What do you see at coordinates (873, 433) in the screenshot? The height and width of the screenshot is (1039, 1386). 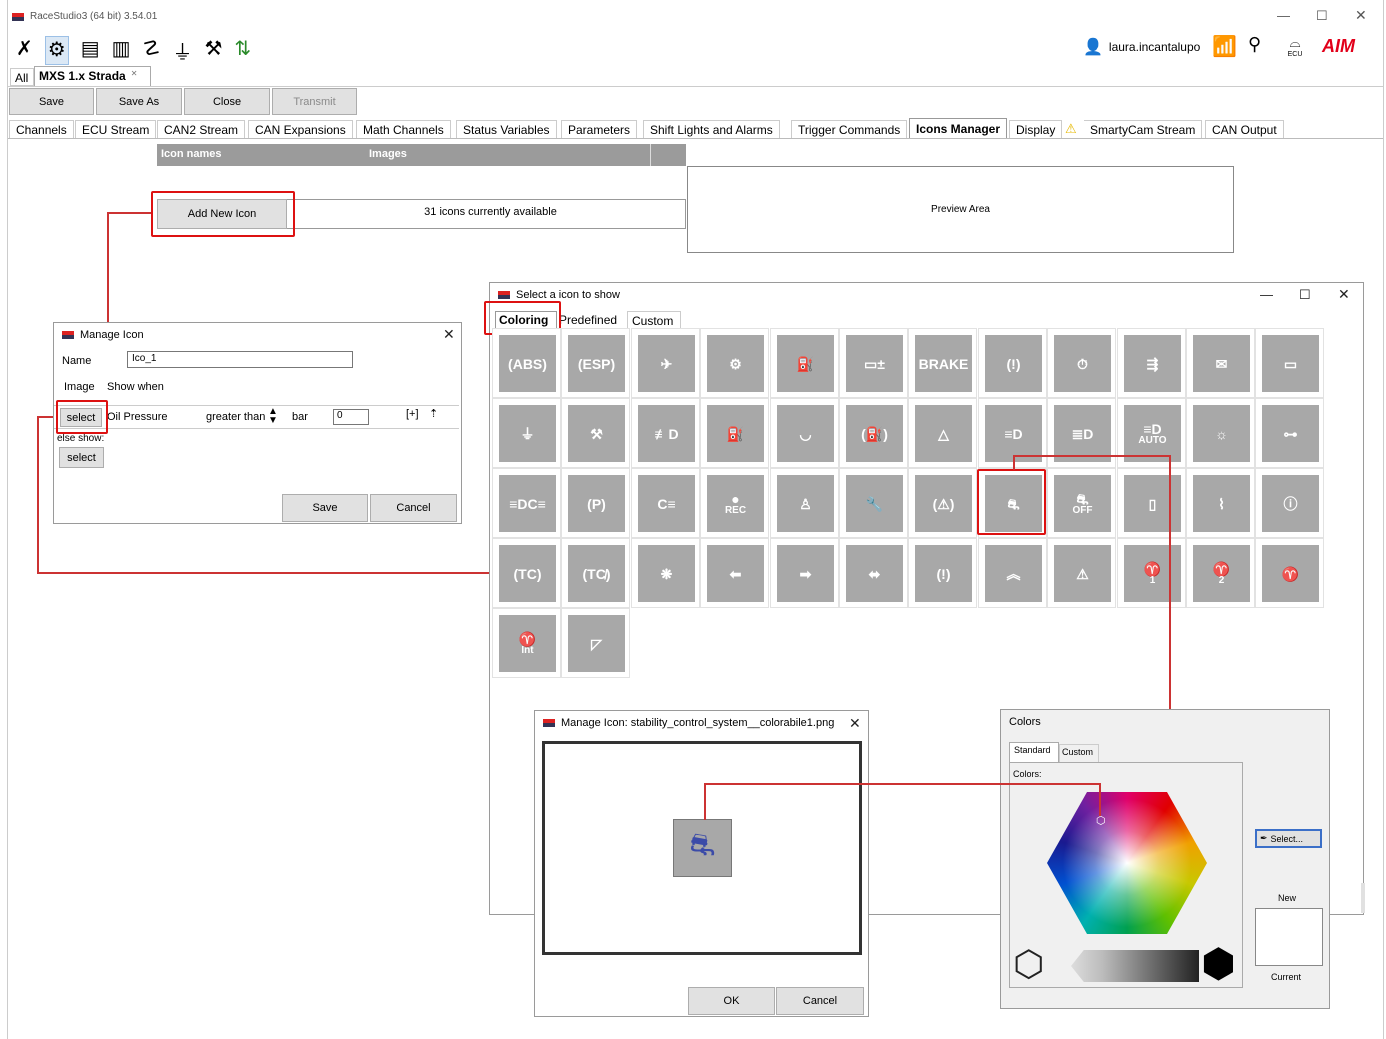 I see `icon-cell: (⛽)` at bounding box center [873, 433].